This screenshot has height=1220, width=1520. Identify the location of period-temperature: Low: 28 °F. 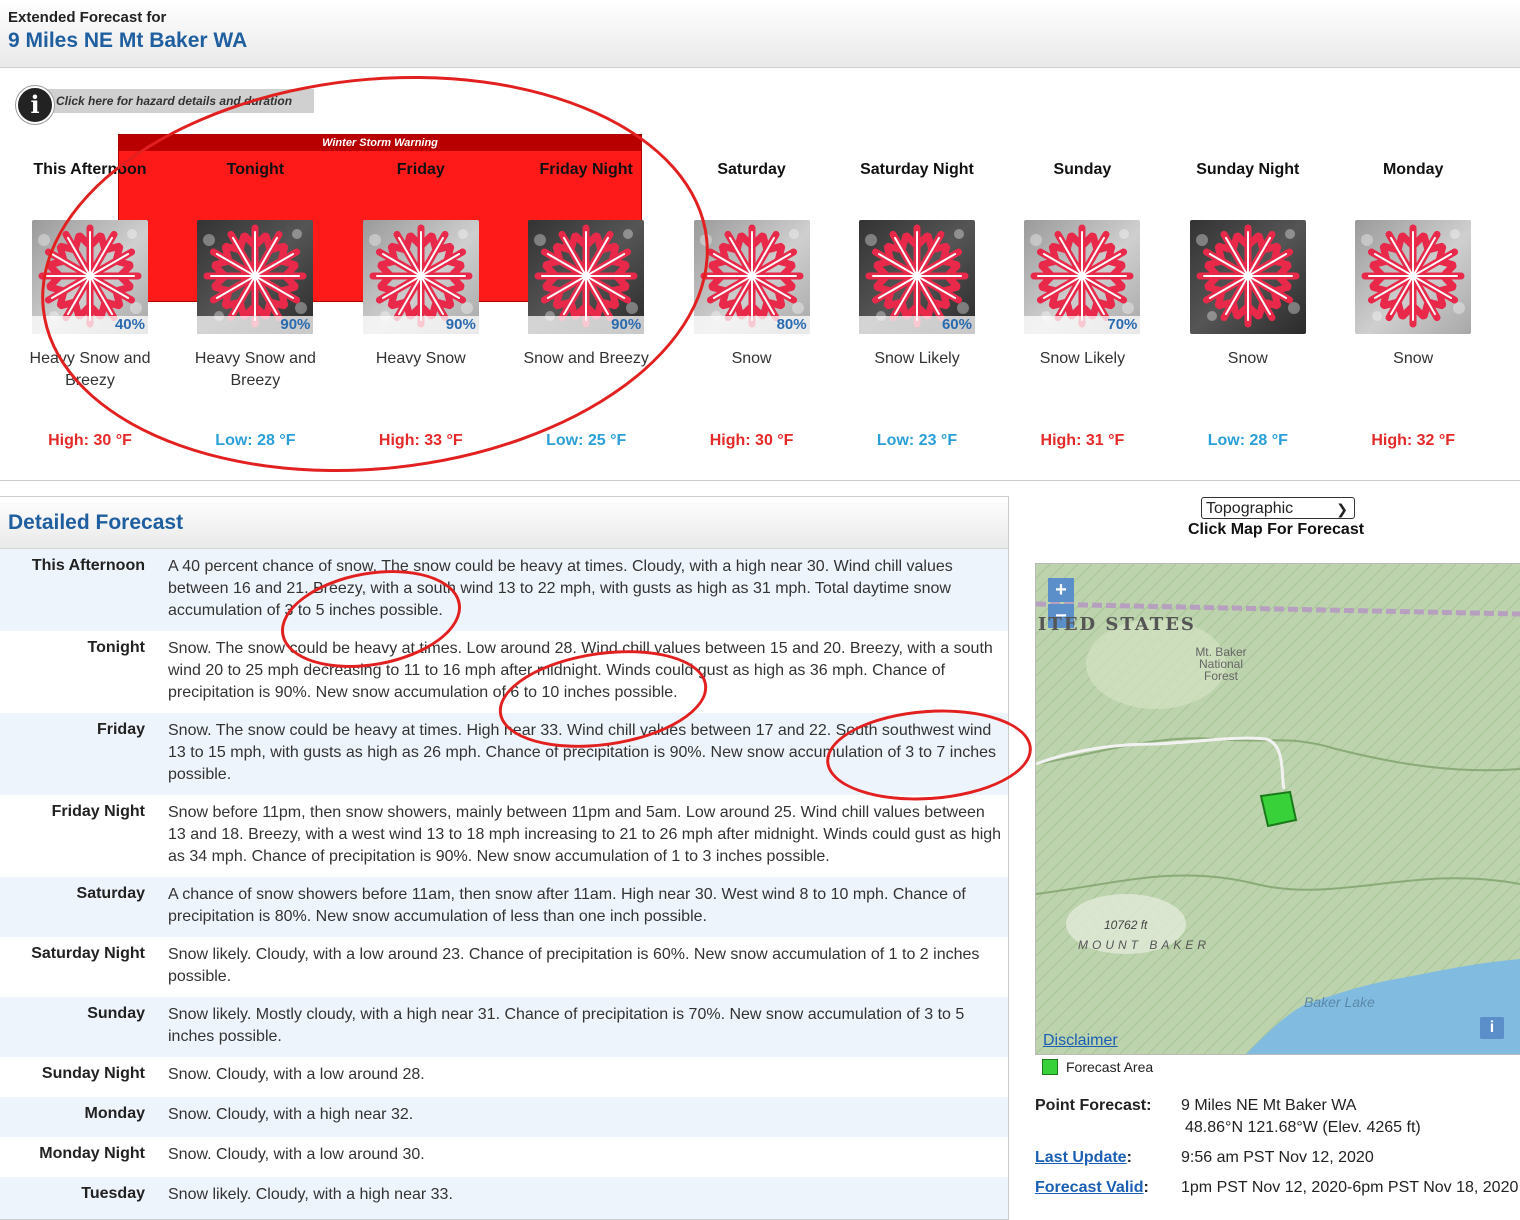
(255, 440).